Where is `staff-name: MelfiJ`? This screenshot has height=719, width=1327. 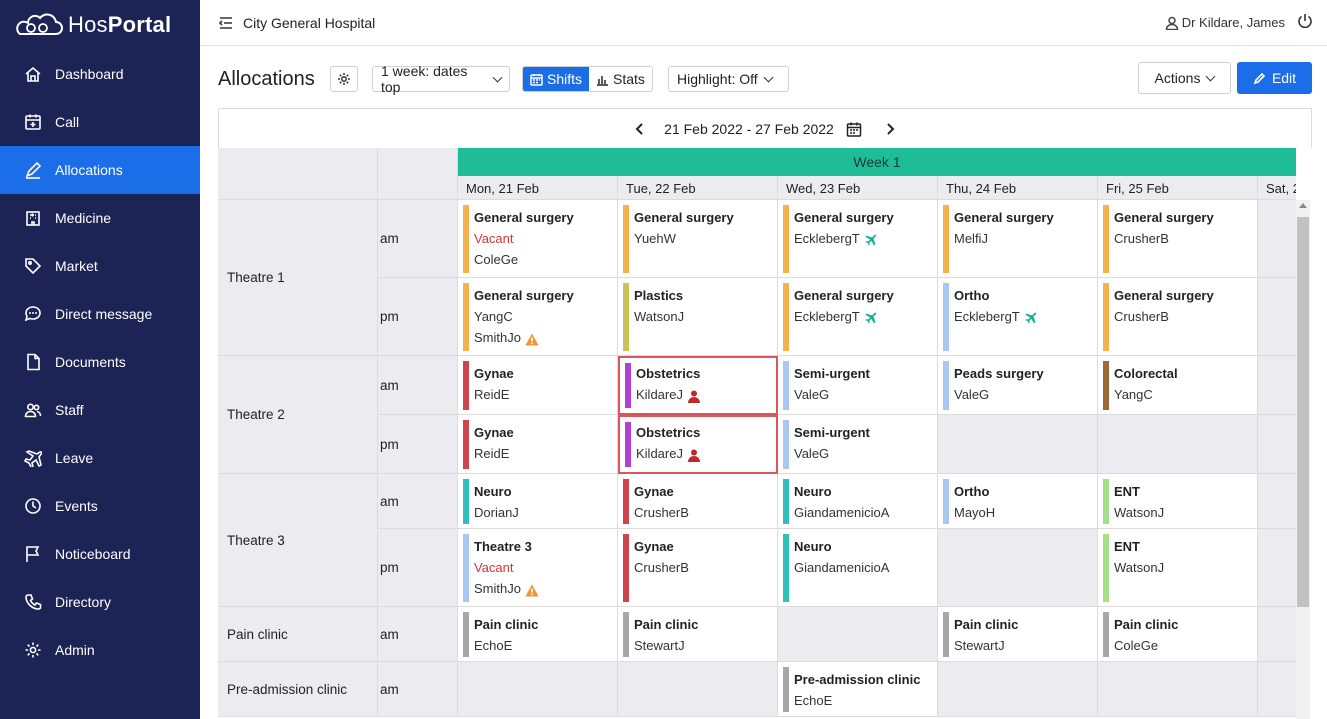 staff-name: MelfiJ is located at coordinates (1025, 238).